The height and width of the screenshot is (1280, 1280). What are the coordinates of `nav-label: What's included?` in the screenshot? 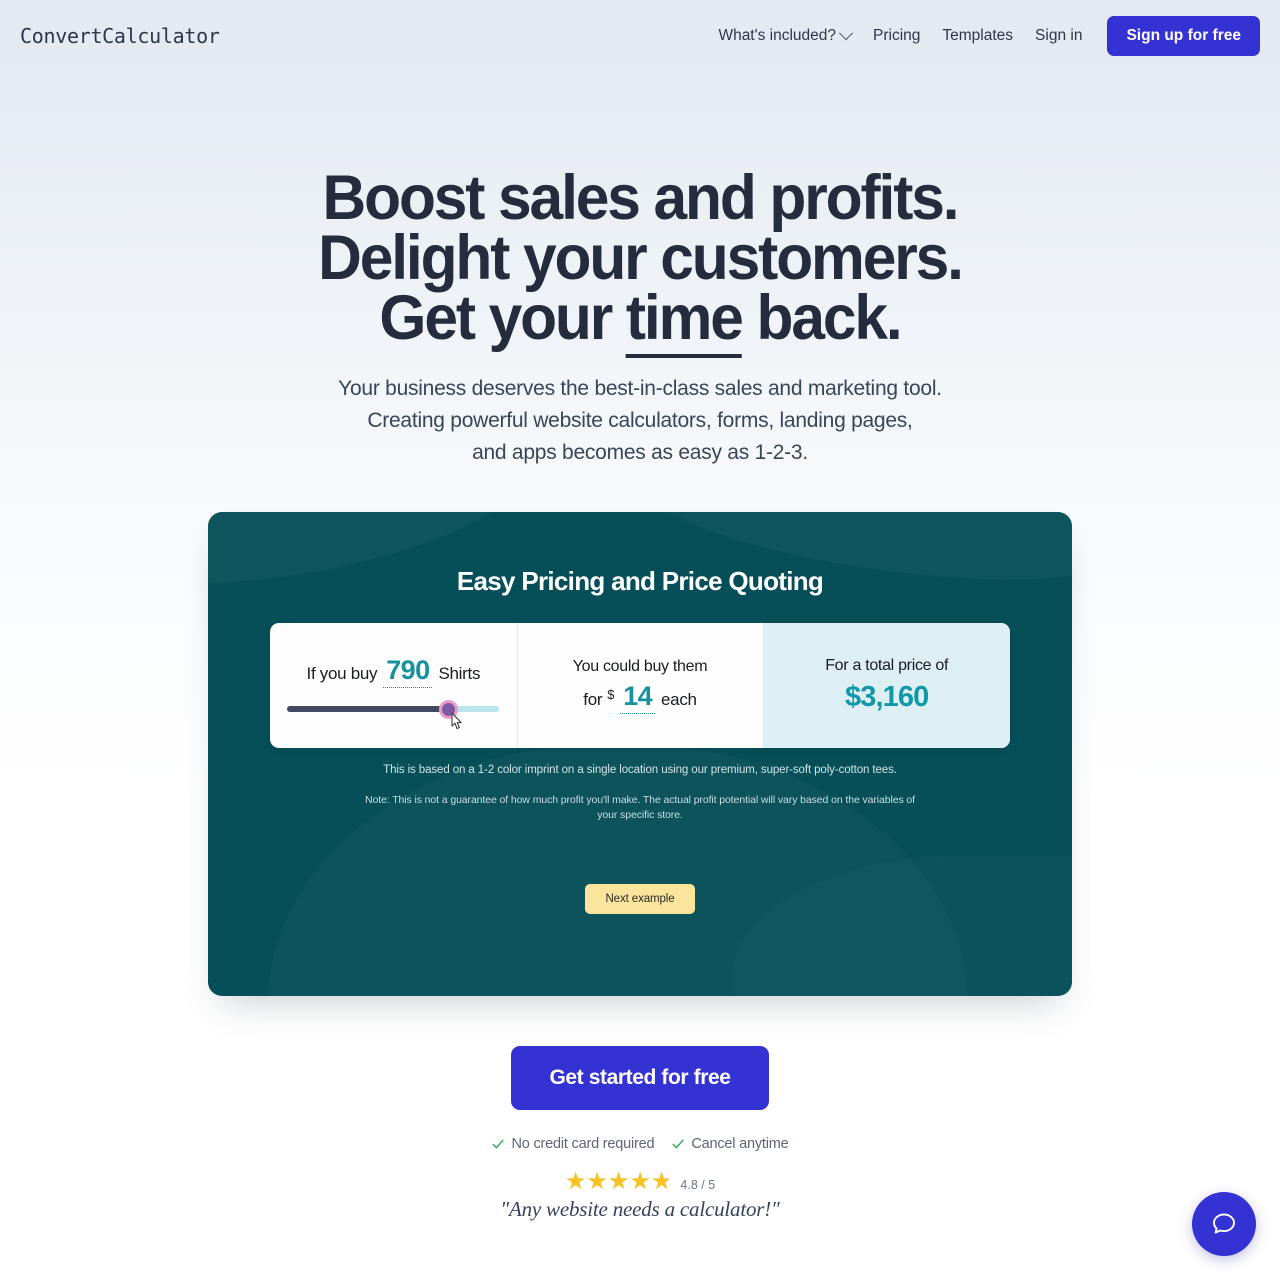 It's located at (777, 35).